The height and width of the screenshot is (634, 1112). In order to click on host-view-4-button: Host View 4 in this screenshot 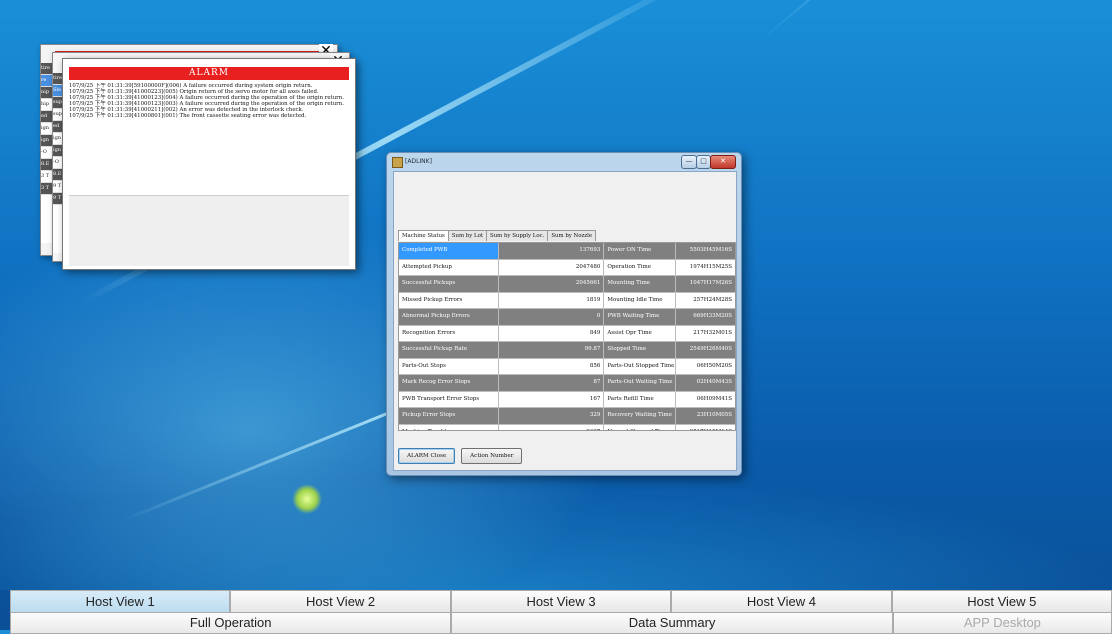, I will do `click(781, 601)`.